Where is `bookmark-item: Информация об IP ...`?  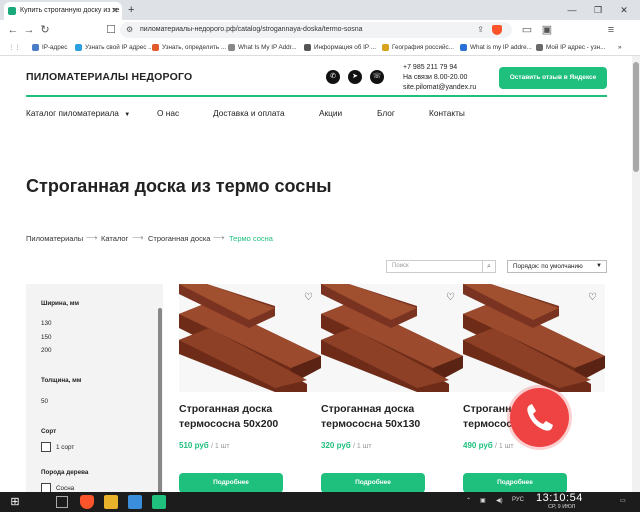
bookmark-item: Информация об IP ... is located at coordinates (340, 48).